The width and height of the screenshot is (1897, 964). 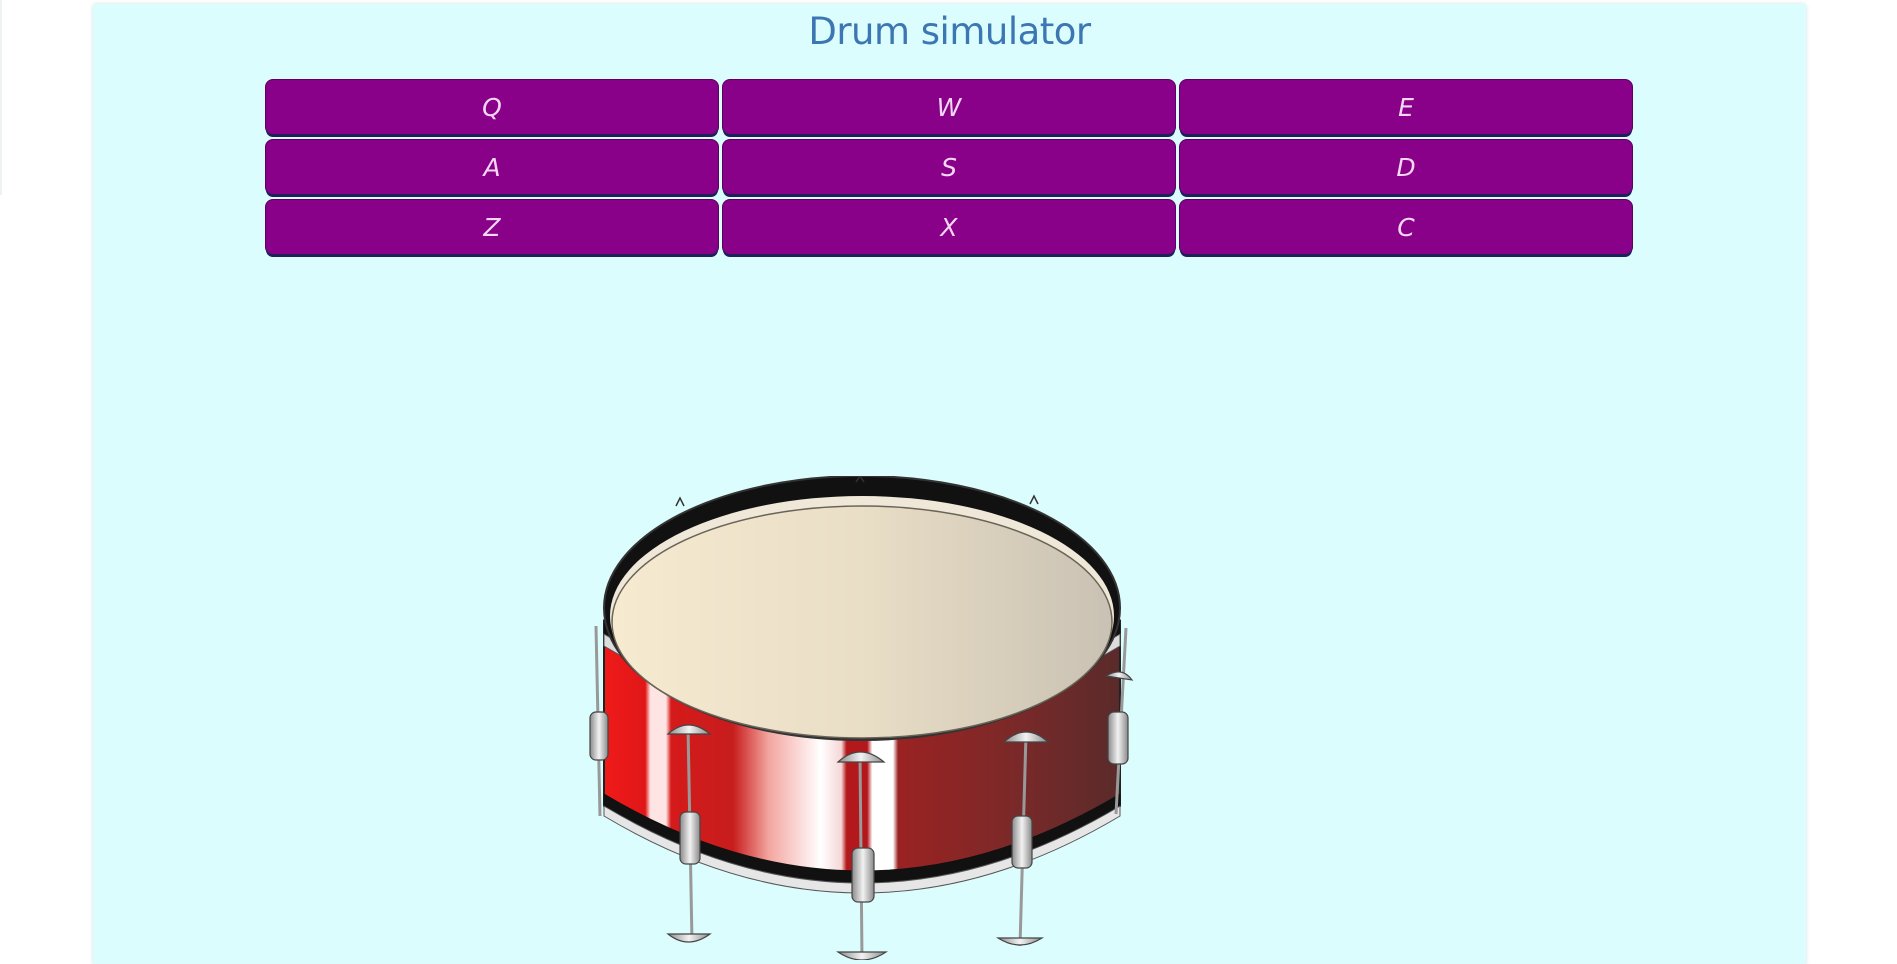 What do you see at coordinates (949, 107) in the screenshot?
I see `drum-pad-w: W` at bounding box center [949, 107].